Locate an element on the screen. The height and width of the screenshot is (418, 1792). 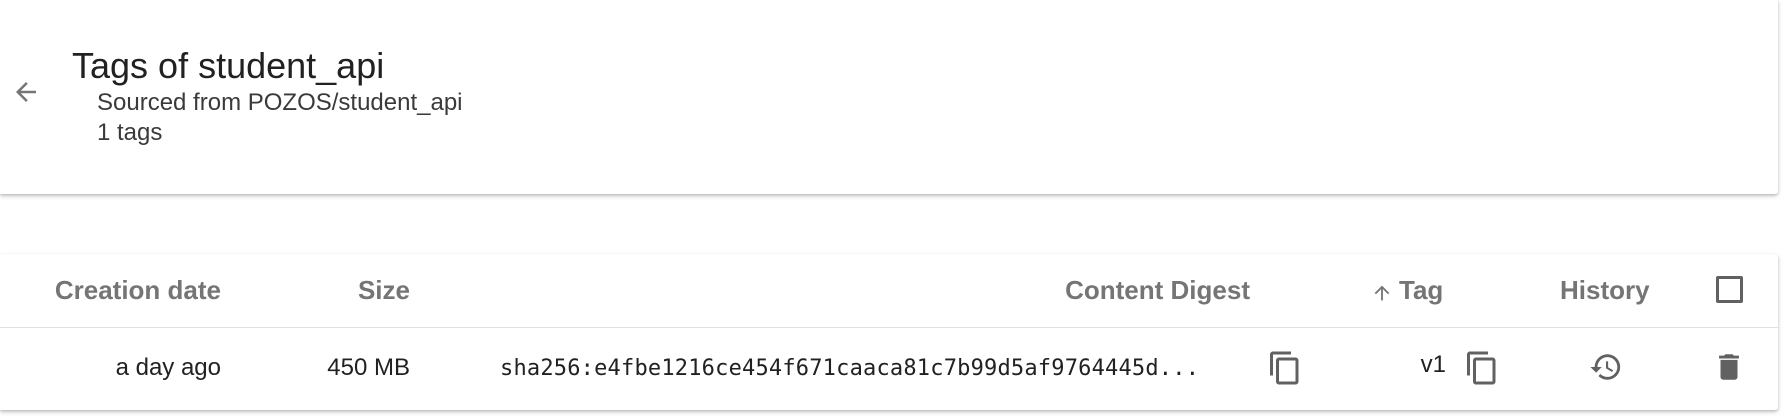
tag-cell: v1 is located at coordinates (1433, 364).